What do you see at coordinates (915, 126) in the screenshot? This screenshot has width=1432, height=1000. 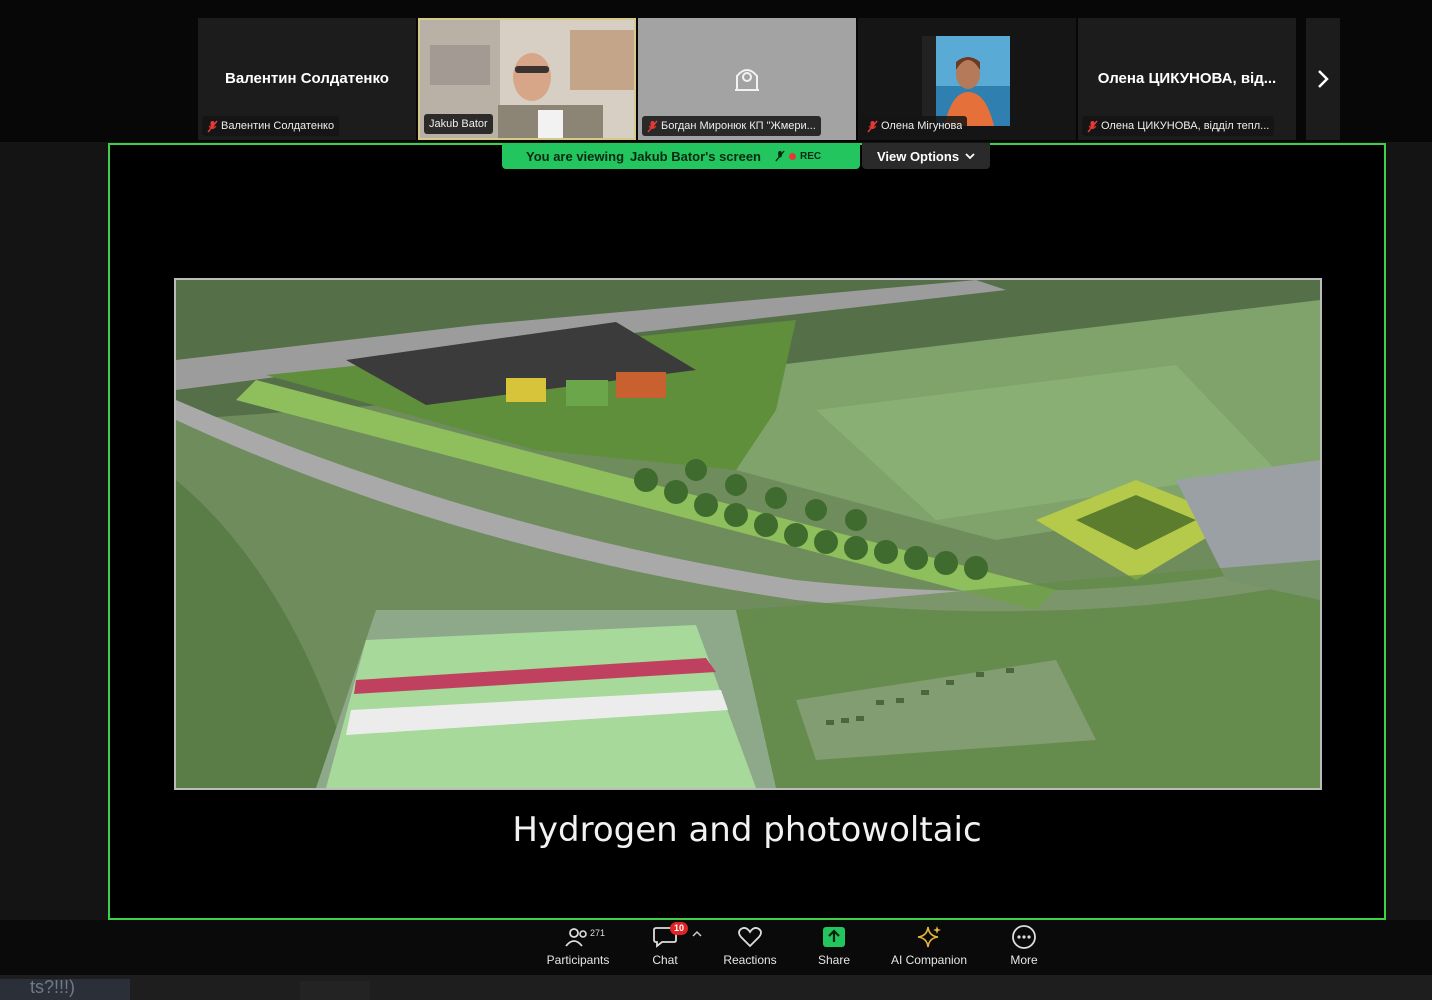 I see `participant-name-label: Олена Мігунова` at bounding box center [915, 126].